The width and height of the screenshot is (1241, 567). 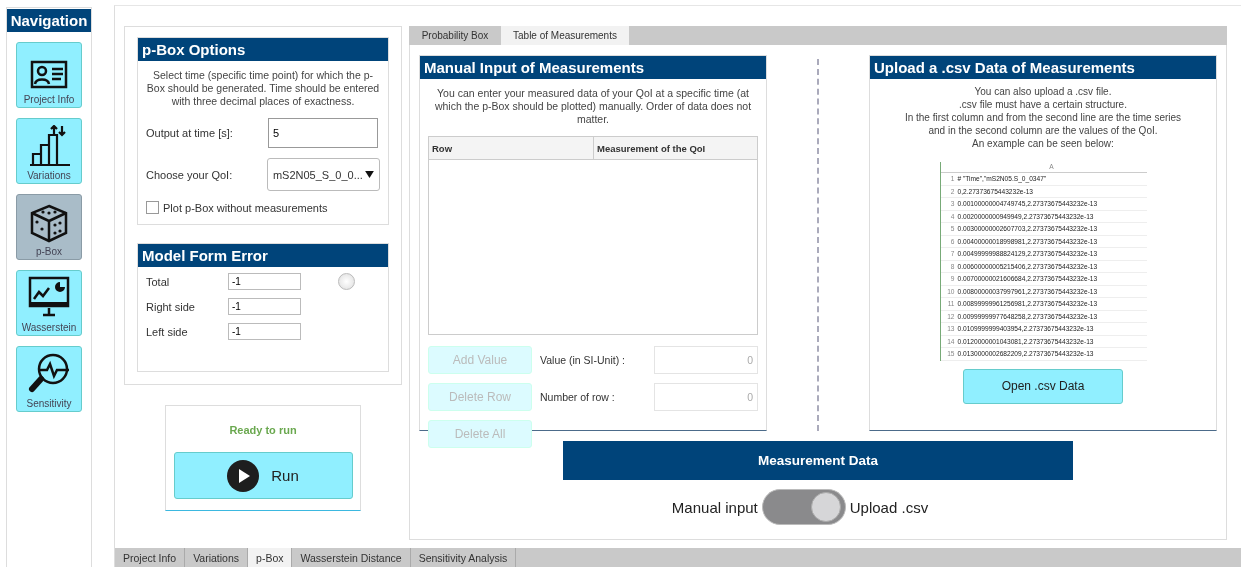 I want to click on nav-button: Variations, so click(x=49, y=151).